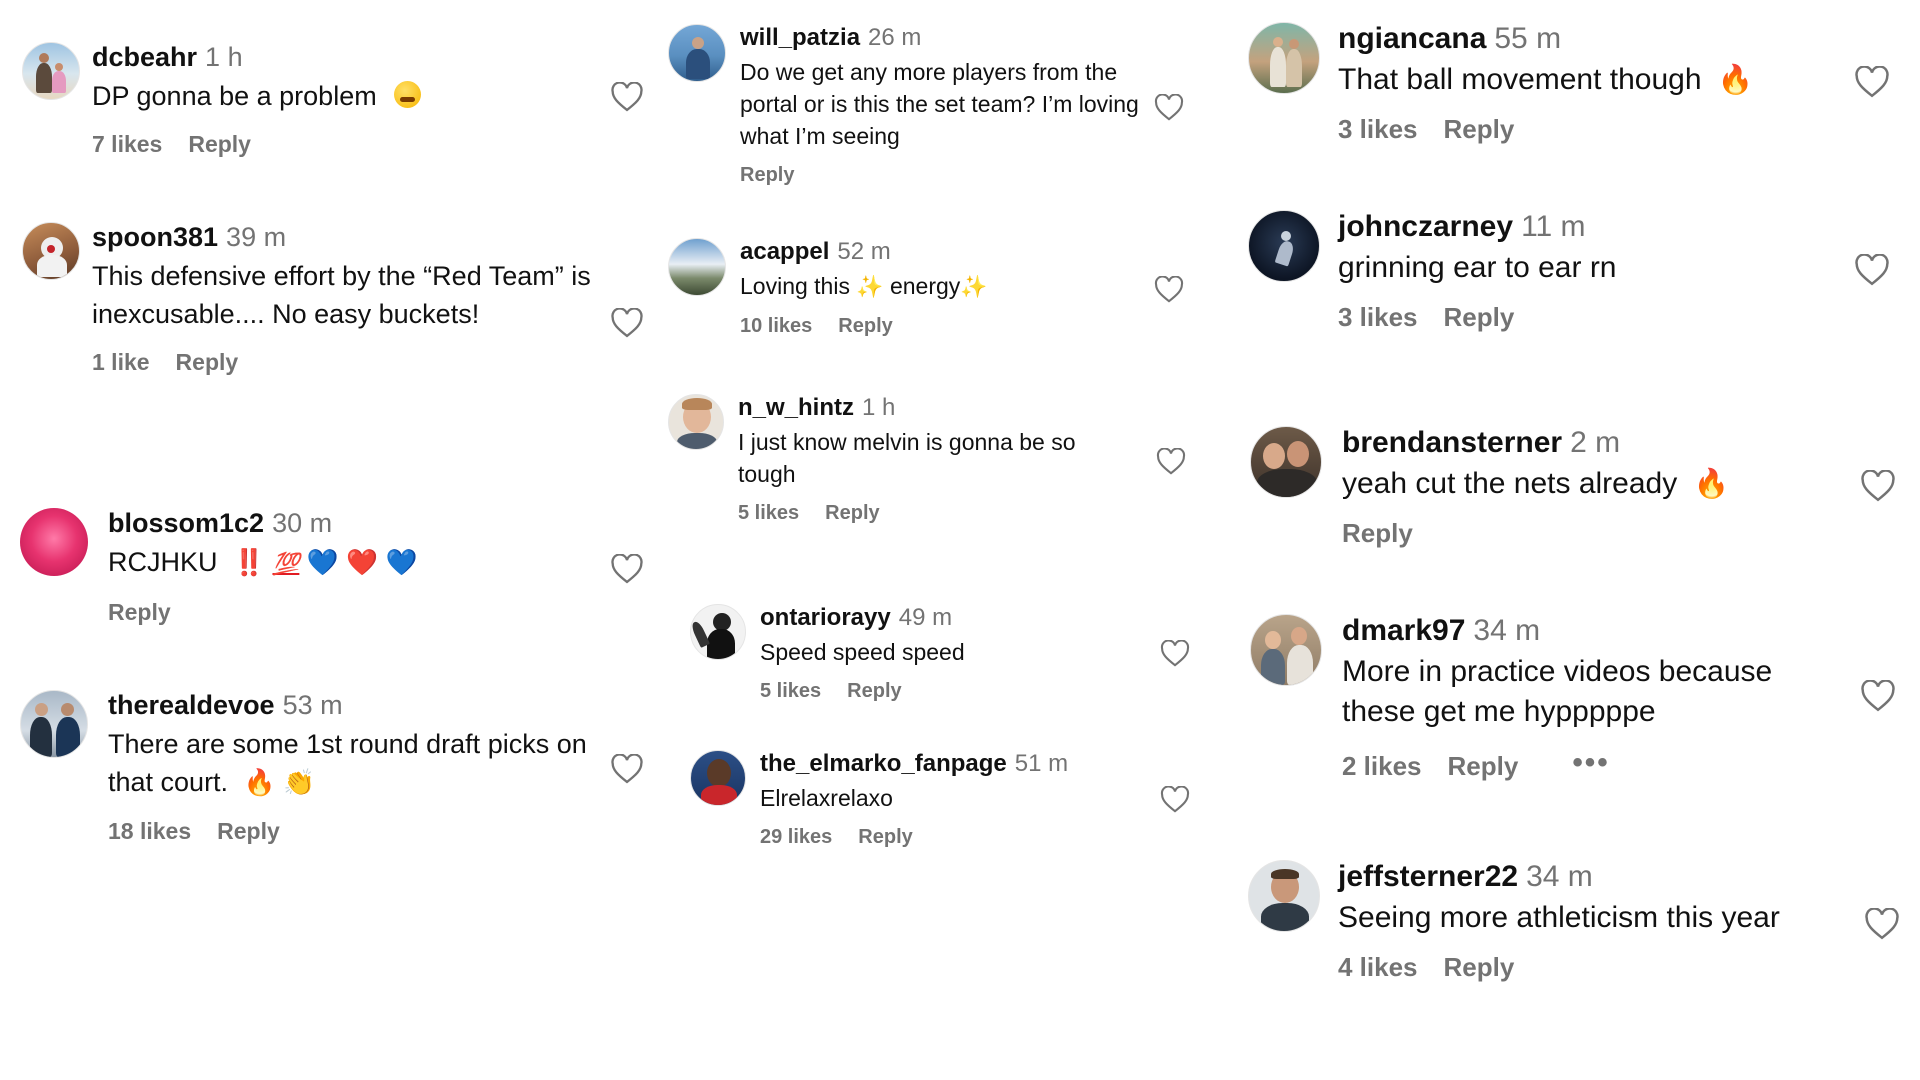  Describe the element at coordinates (1592, 533) in the screenshot. I see `comment-actions: Reply` at that location.